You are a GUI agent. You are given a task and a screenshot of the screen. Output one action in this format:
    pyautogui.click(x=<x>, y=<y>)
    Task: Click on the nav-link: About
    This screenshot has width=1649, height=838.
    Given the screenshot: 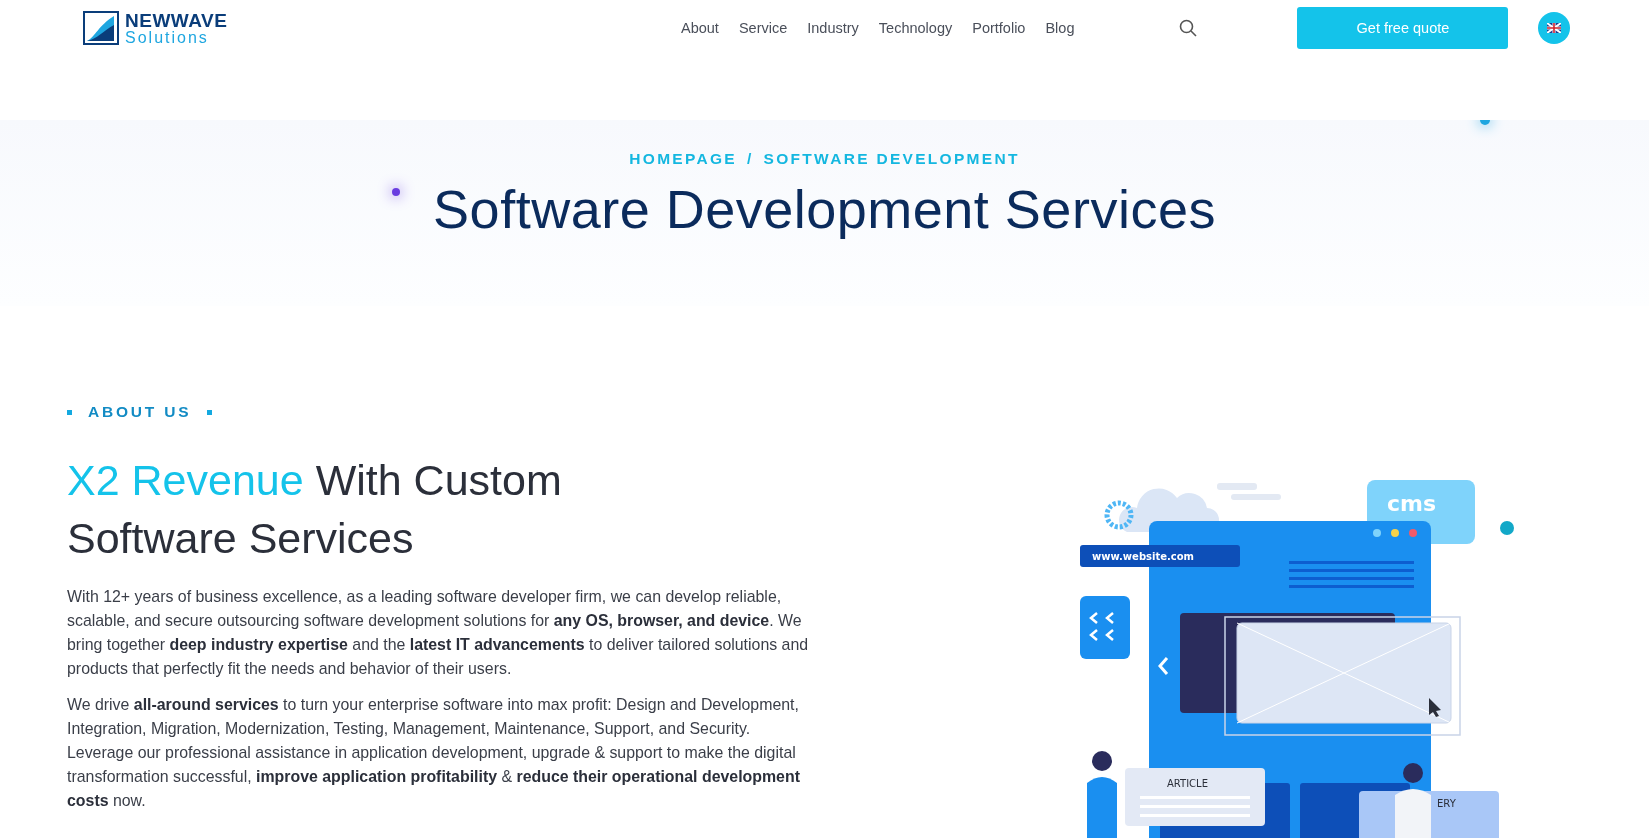 What is the action you would take?
    pyautogui.click(x=700, y=28)
    